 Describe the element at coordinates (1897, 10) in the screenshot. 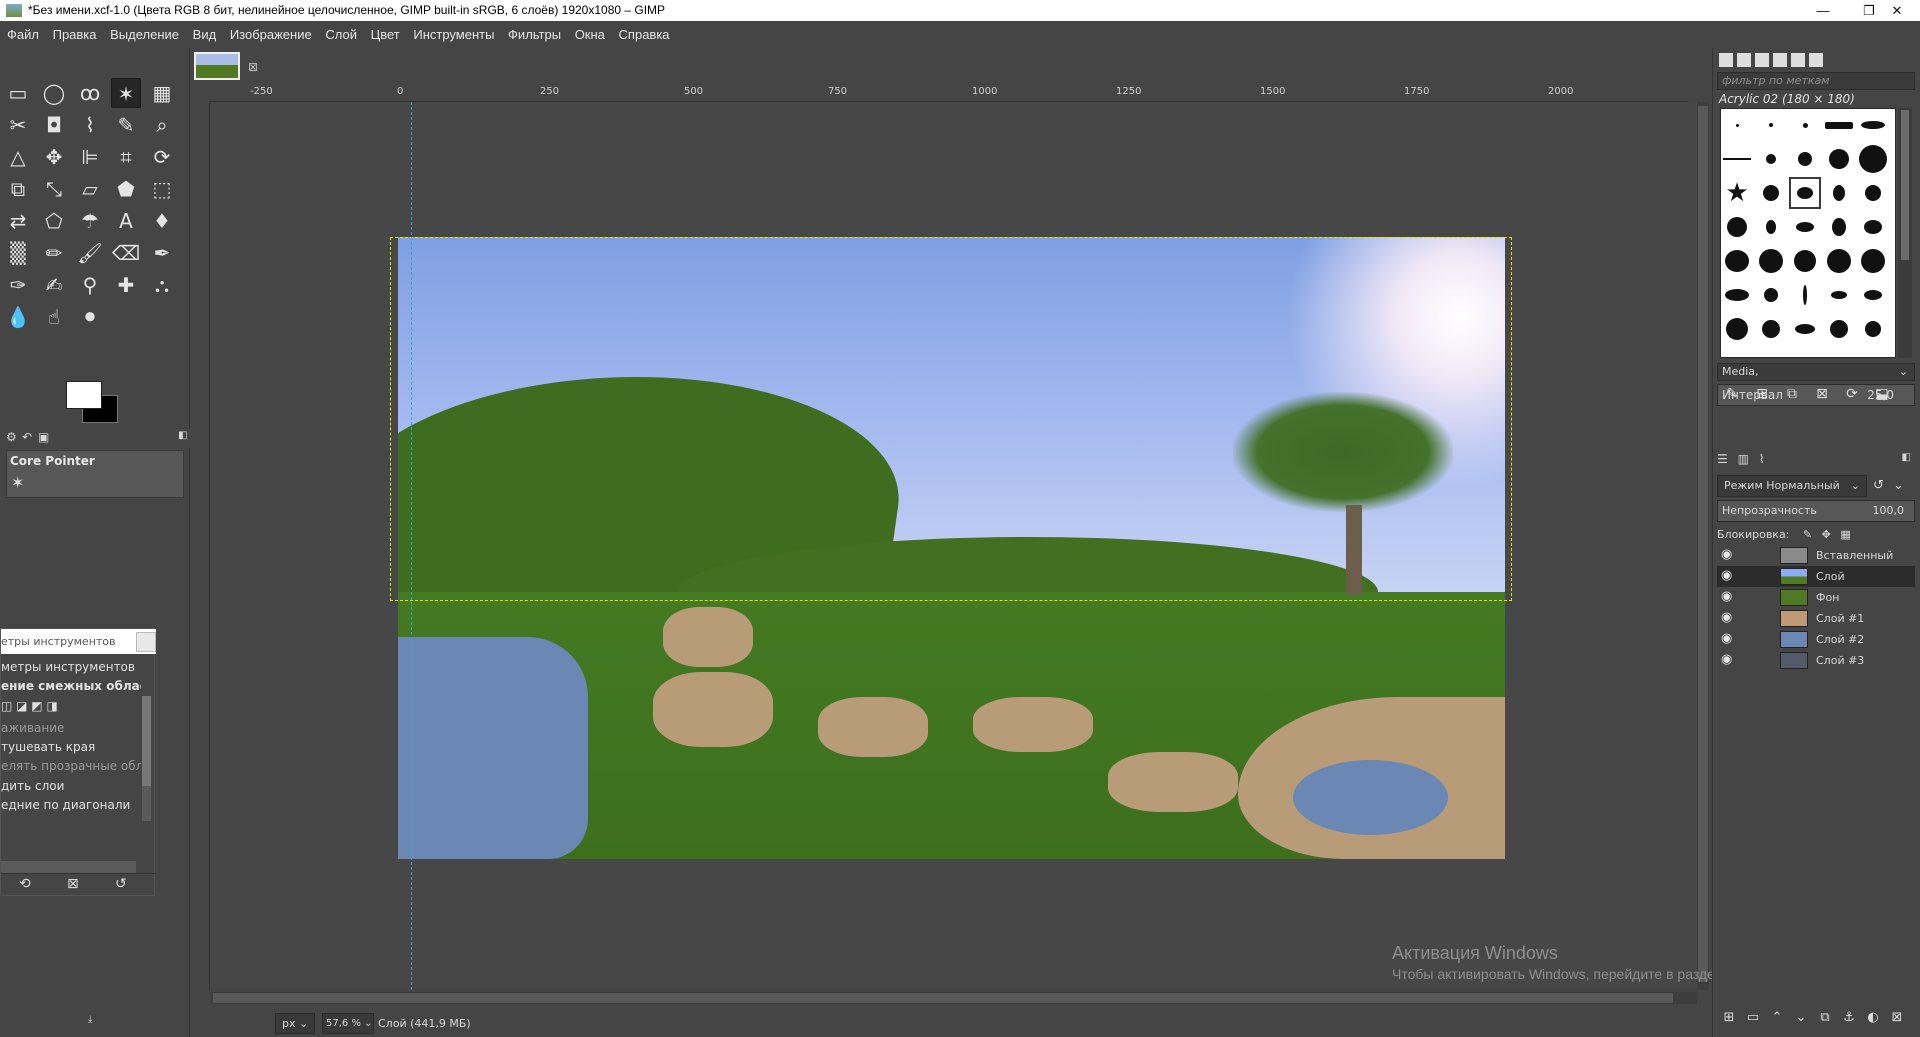

I see `close-button: ✕` at that location.